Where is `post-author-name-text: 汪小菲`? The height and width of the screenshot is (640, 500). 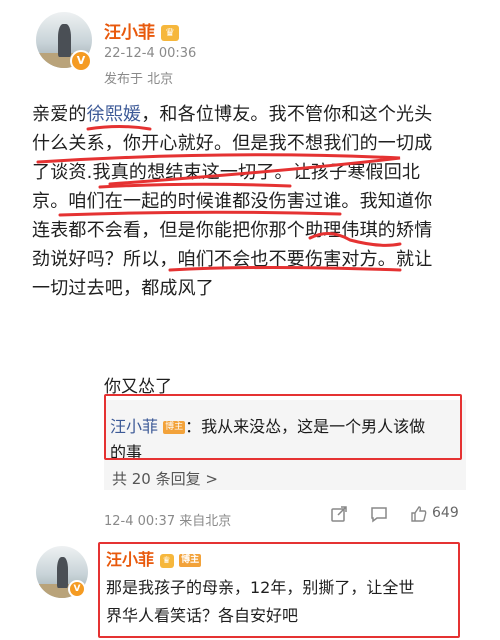
post-author-name-text: 汪小菲 is located at coordinates (129, 33).